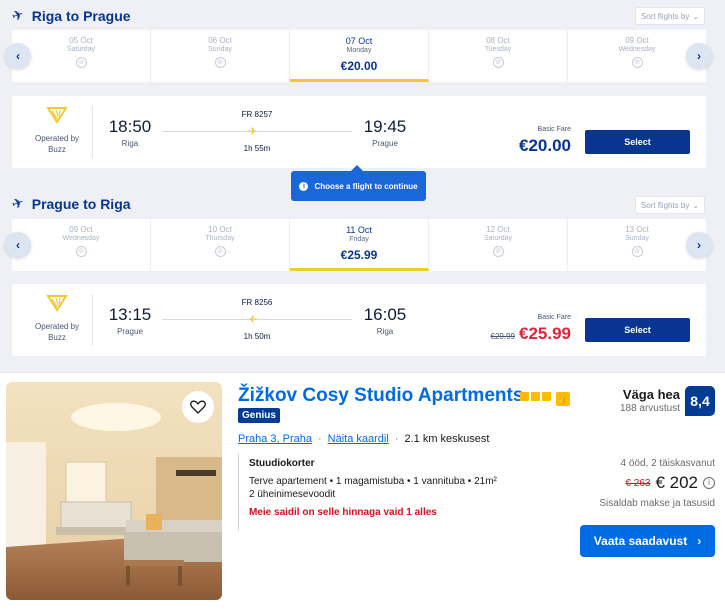 This screenshot has height=615, width=725. Describe the element at coordinates (130, 331) in the screenshot. I see `departure-city: Prague` at that location.